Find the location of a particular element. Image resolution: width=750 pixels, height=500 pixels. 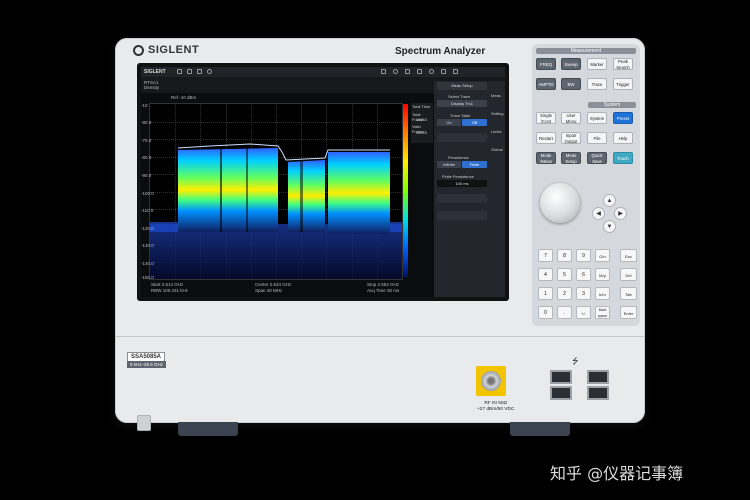

keyboard-icon is located at coordinates (455, 71).